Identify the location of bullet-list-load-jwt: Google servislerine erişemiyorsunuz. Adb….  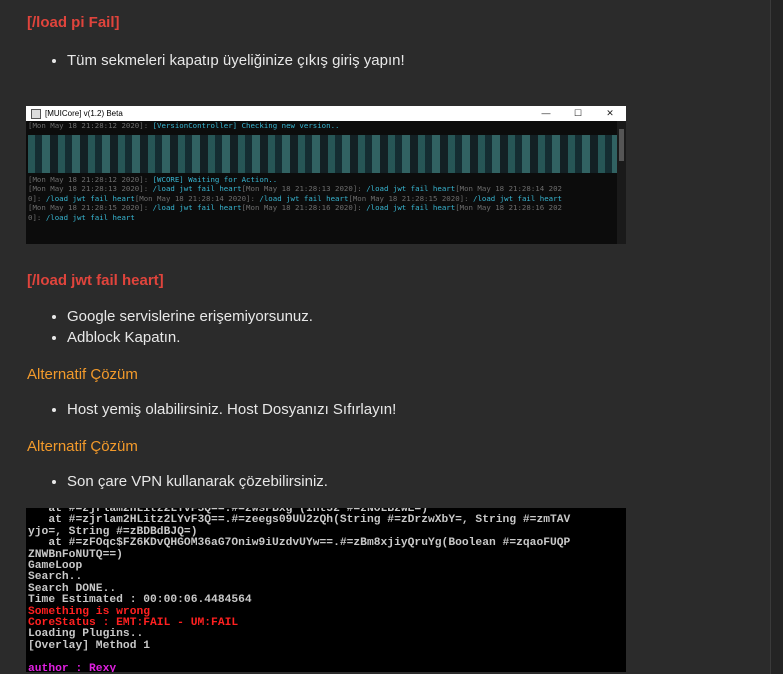
(170, 327).